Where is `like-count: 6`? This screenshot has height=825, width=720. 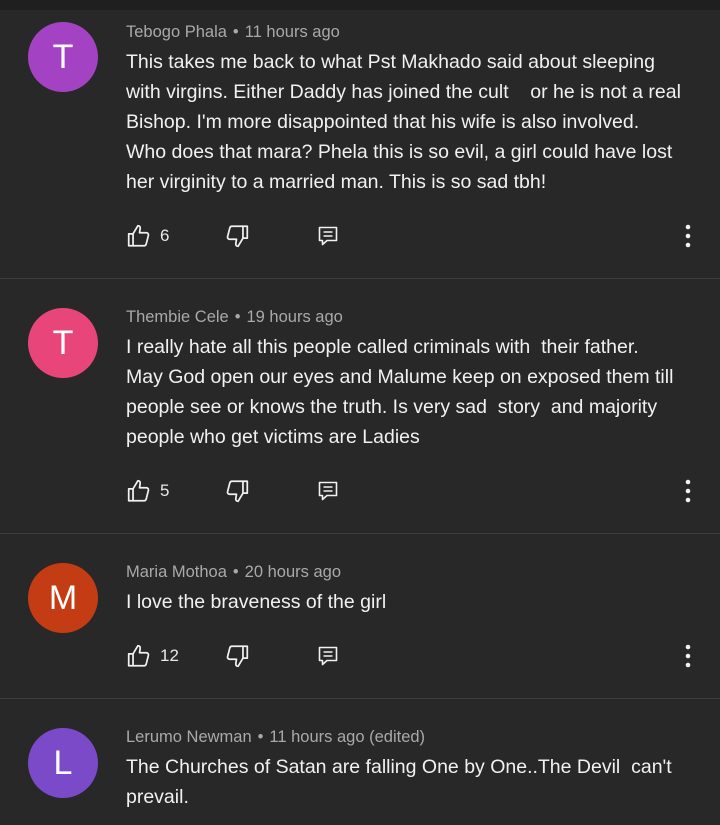 like-count: 6 is located at coordinates (165, 235).